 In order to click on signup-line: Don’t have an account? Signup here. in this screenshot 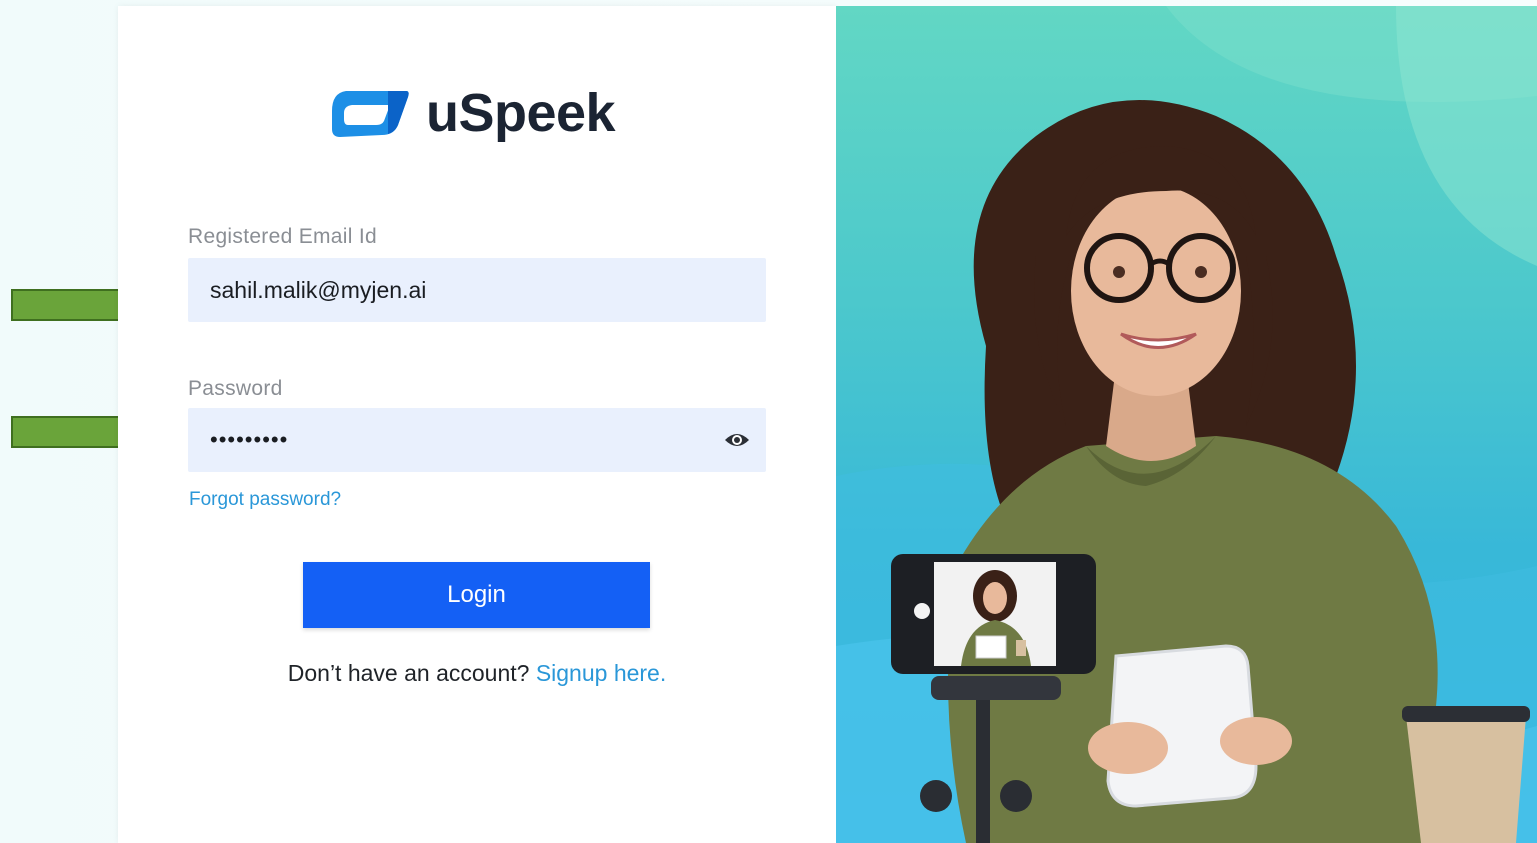, I will do `click(477, 673)`.